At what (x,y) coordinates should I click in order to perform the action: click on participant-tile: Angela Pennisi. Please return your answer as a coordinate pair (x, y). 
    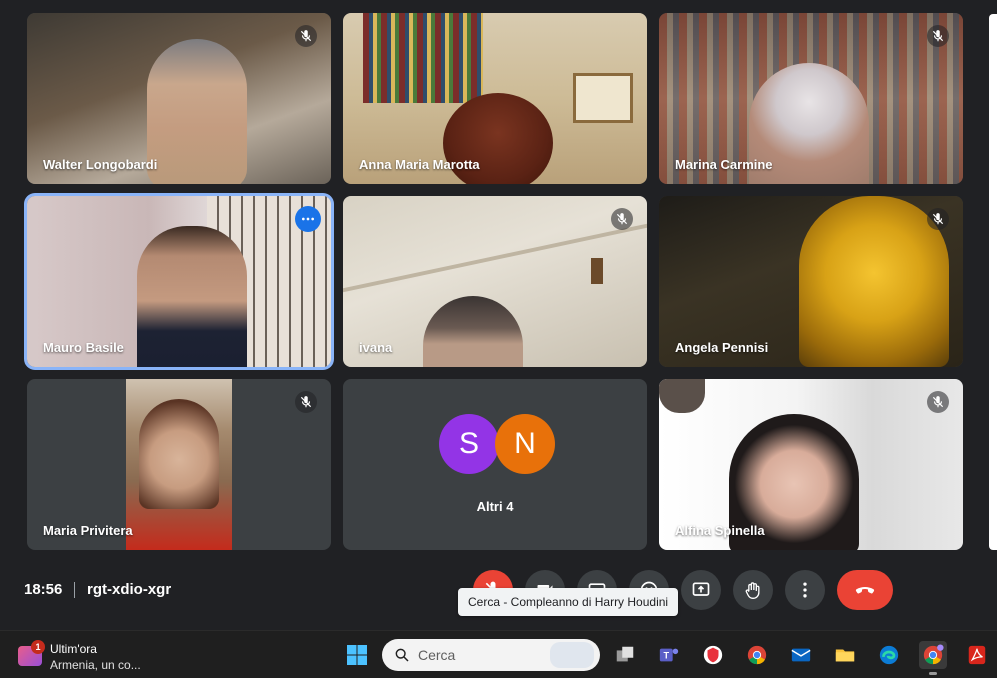
    Looking at the image, I should click on (811, 281).